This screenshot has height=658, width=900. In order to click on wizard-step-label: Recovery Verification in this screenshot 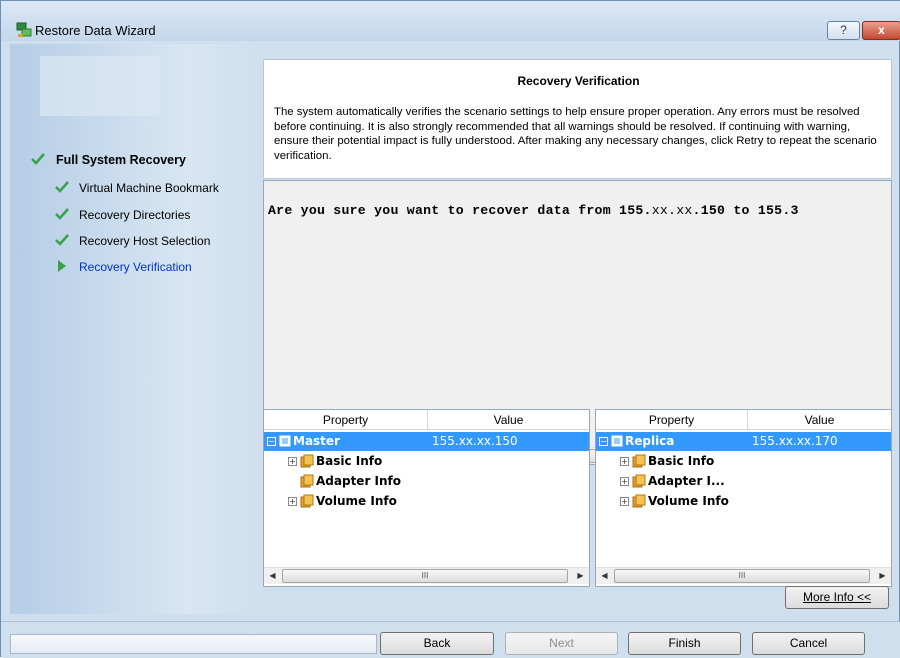, I will do `click(135, 267)`.